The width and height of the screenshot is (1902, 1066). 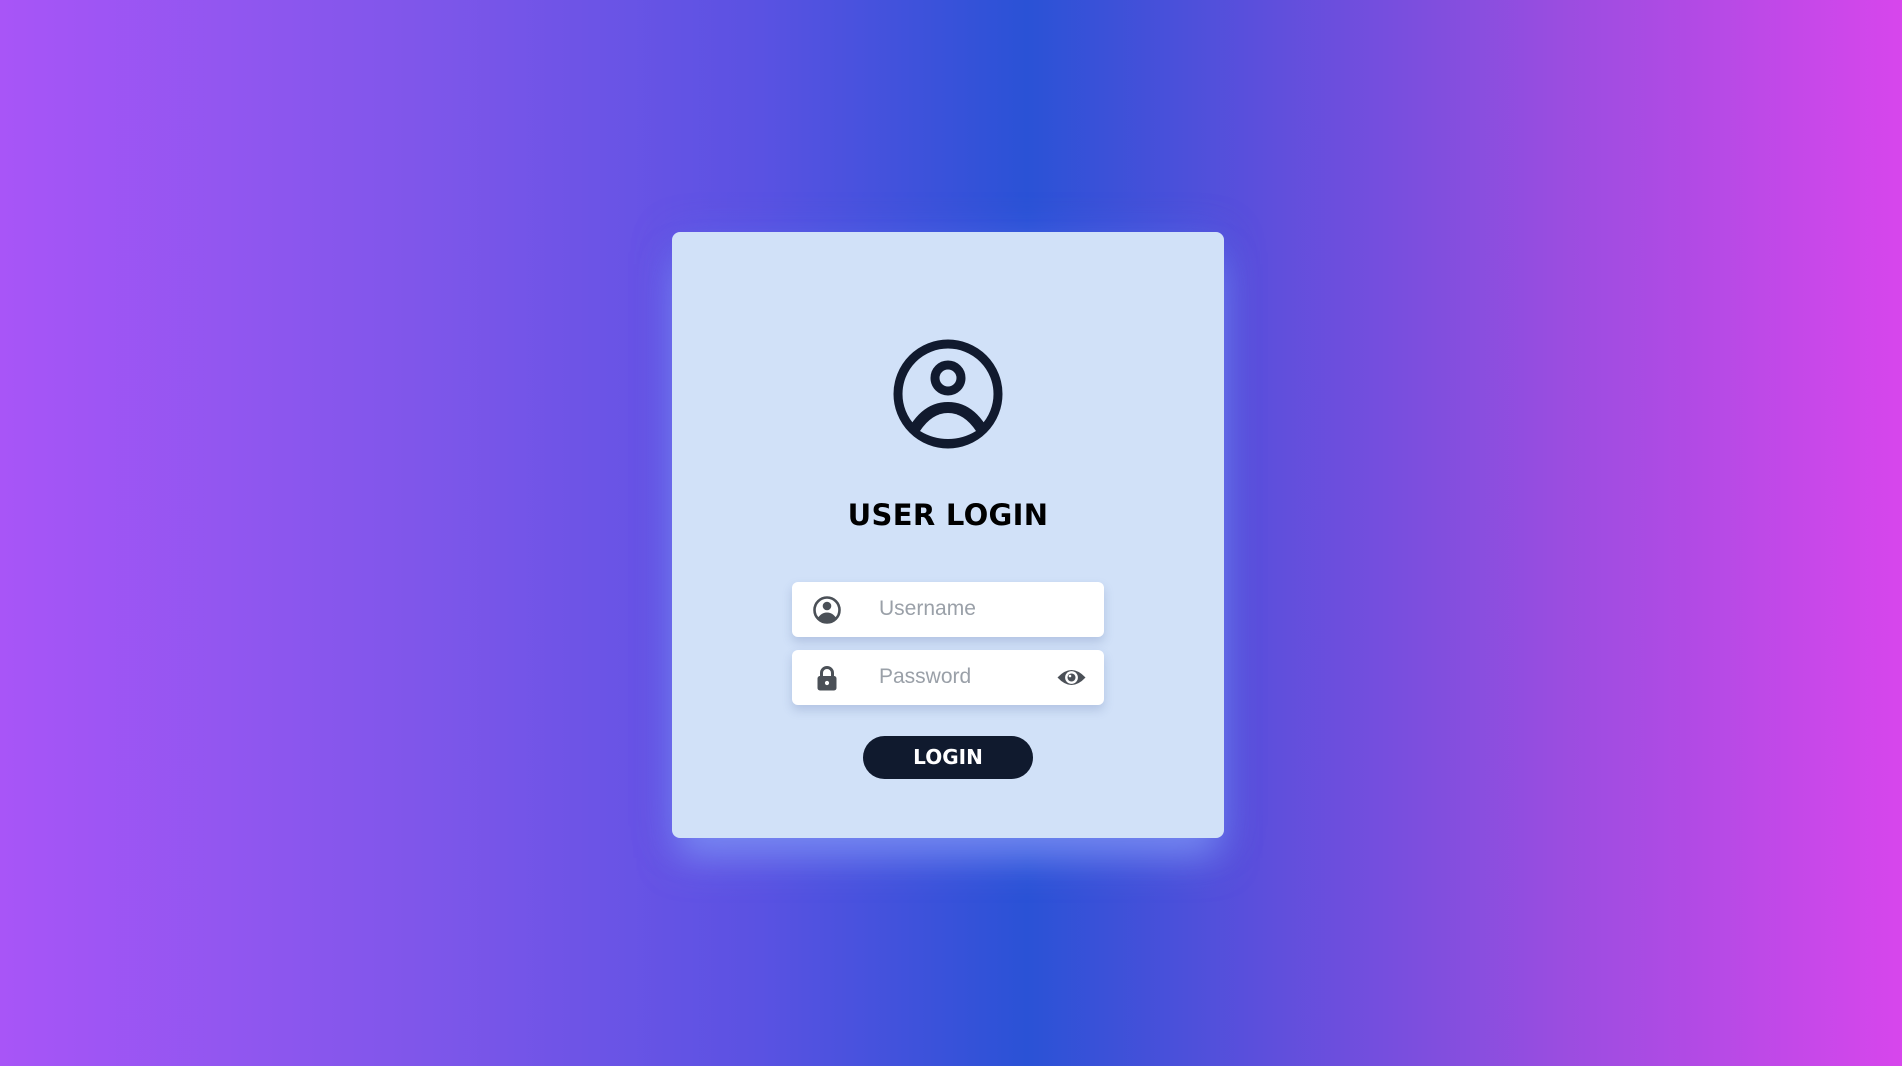 I want to click on password-placeholder: Password, so click(x=925, y=677).